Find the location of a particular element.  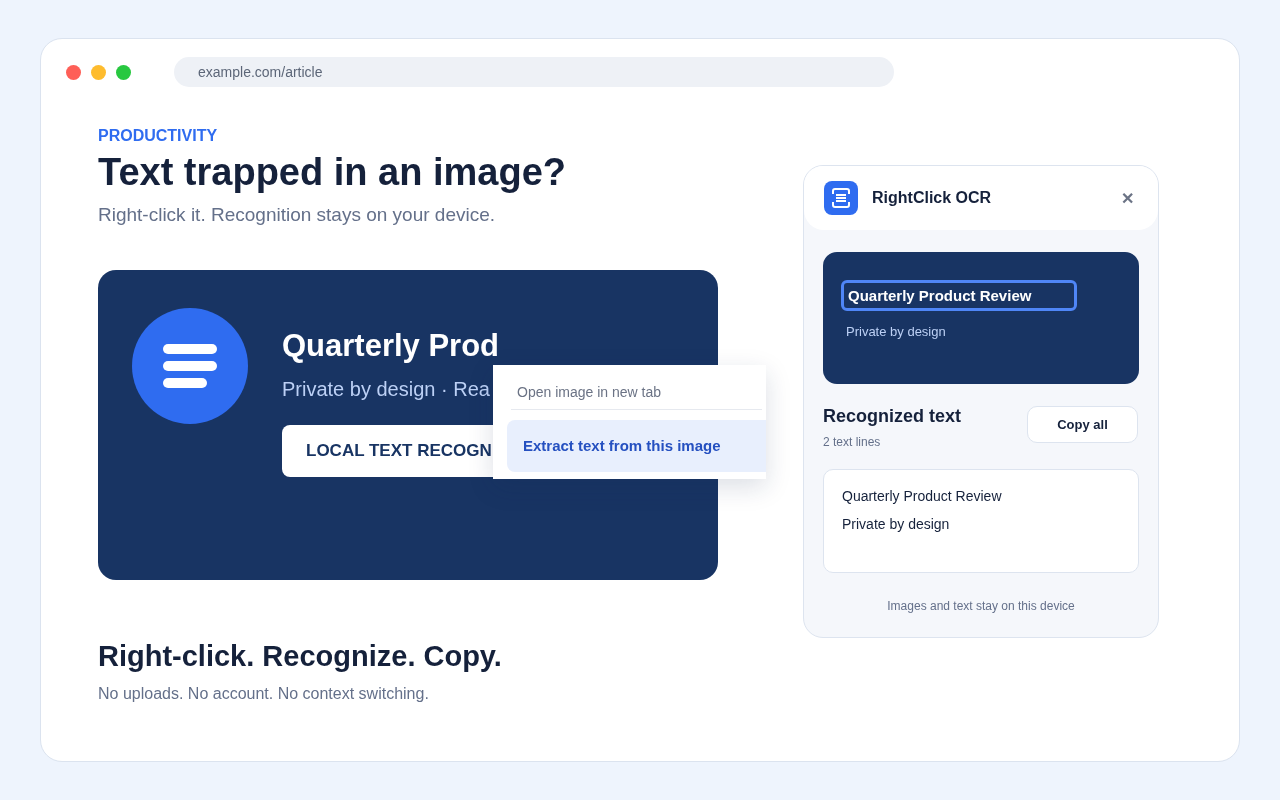

section-text: No uploads. No account. No context switching. is located at coordinates (264, 694).